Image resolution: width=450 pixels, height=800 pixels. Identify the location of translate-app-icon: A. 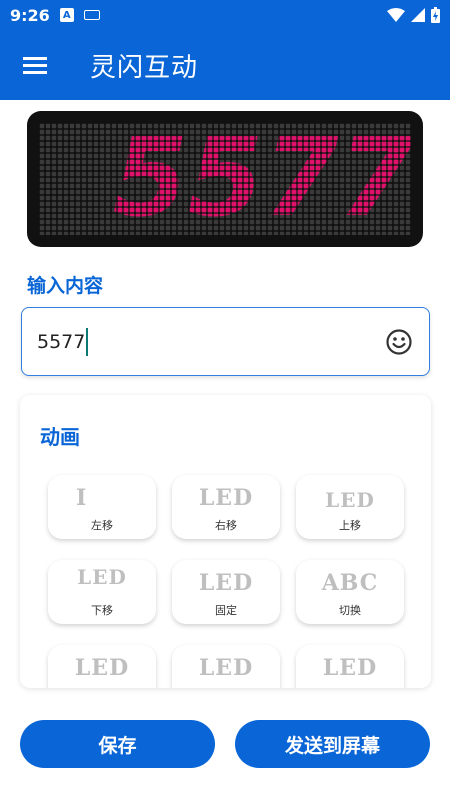
(66, 15).